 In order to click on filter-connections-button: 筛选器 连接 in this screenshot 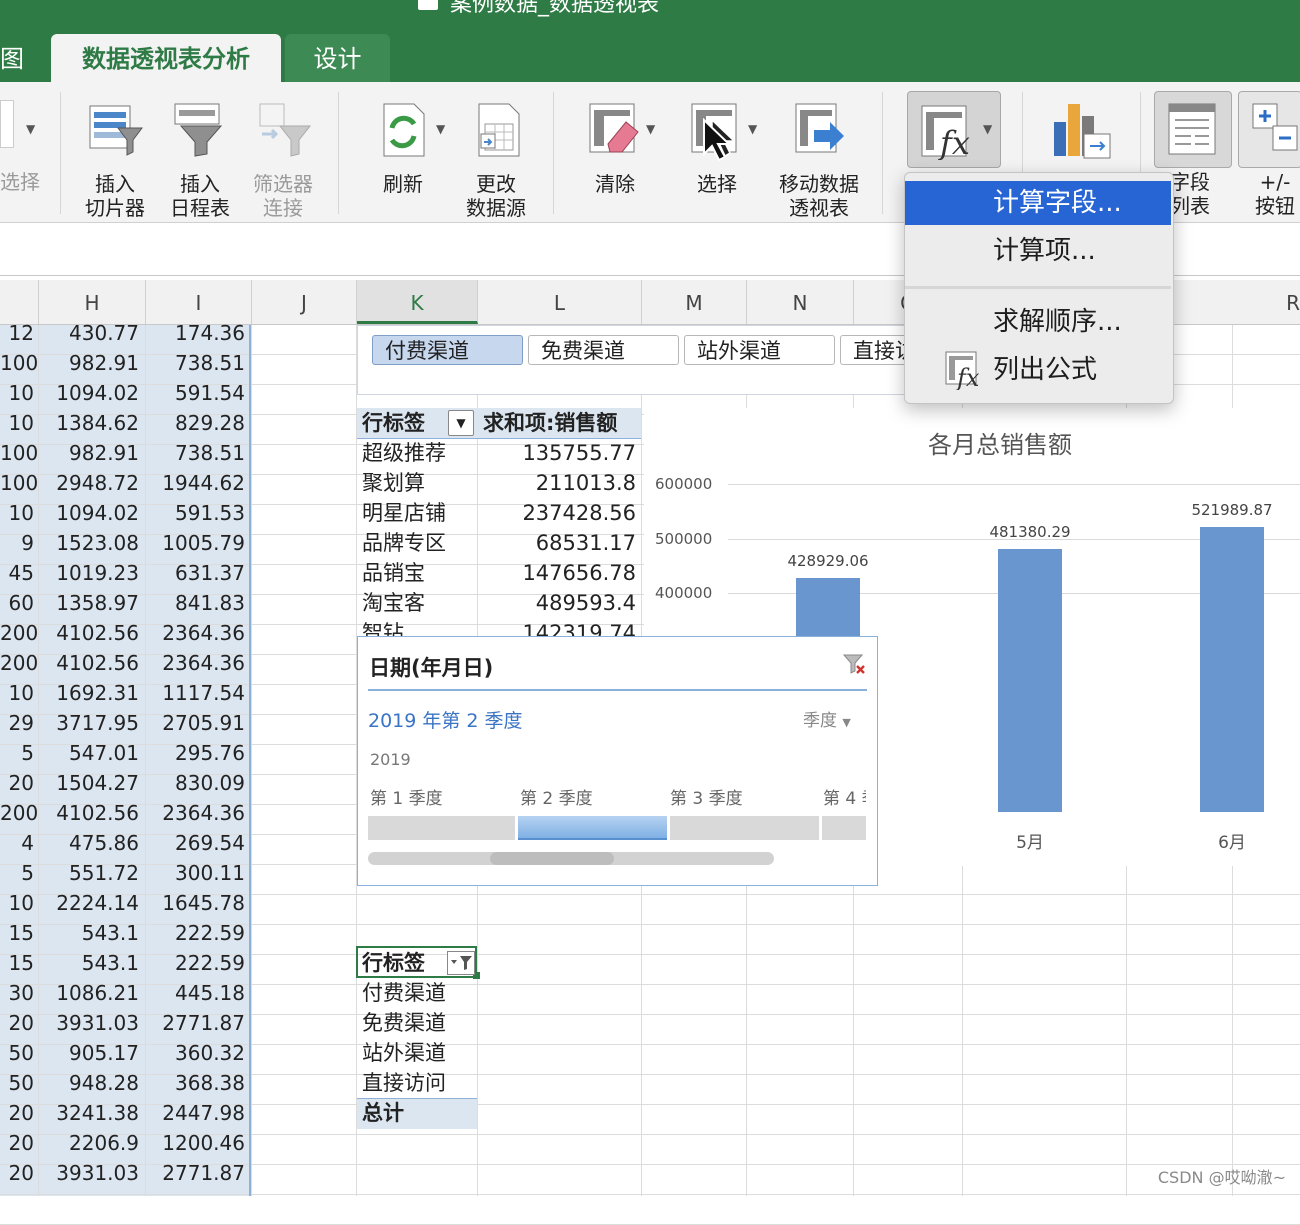, I will do `click(283, 160)`.